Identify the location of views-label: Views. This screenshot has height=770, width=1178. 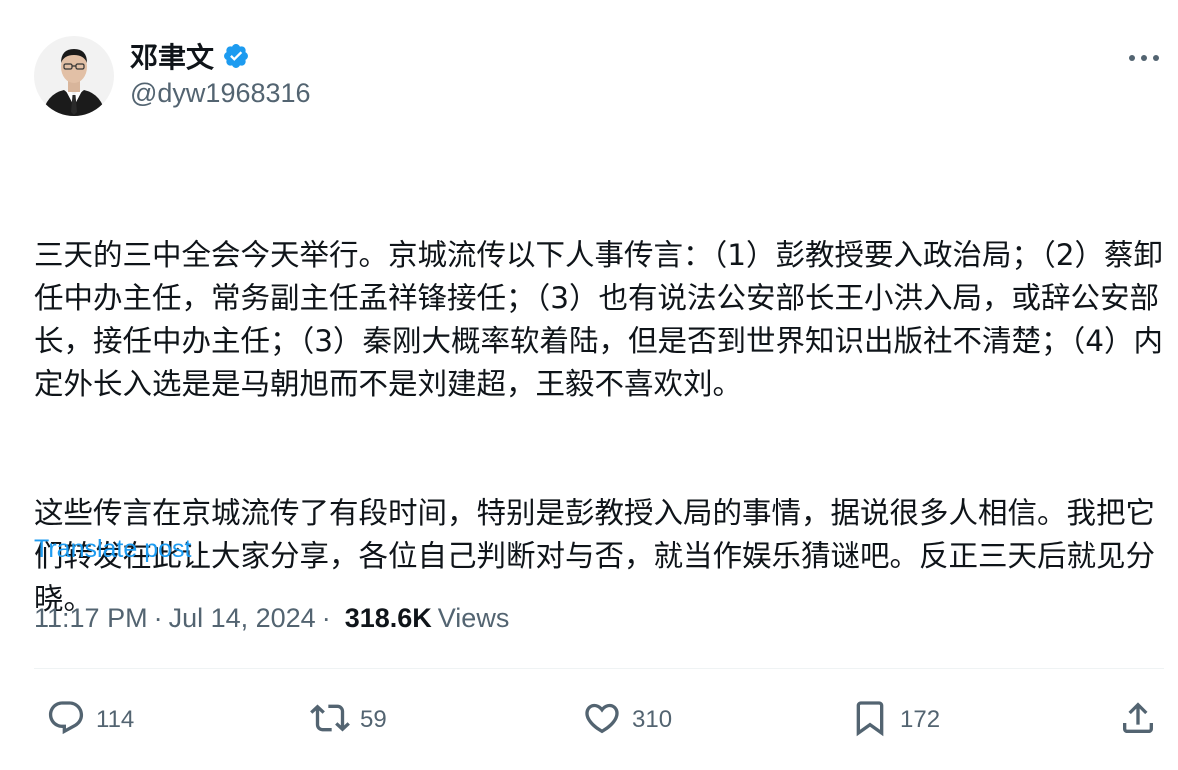
(473, 618).